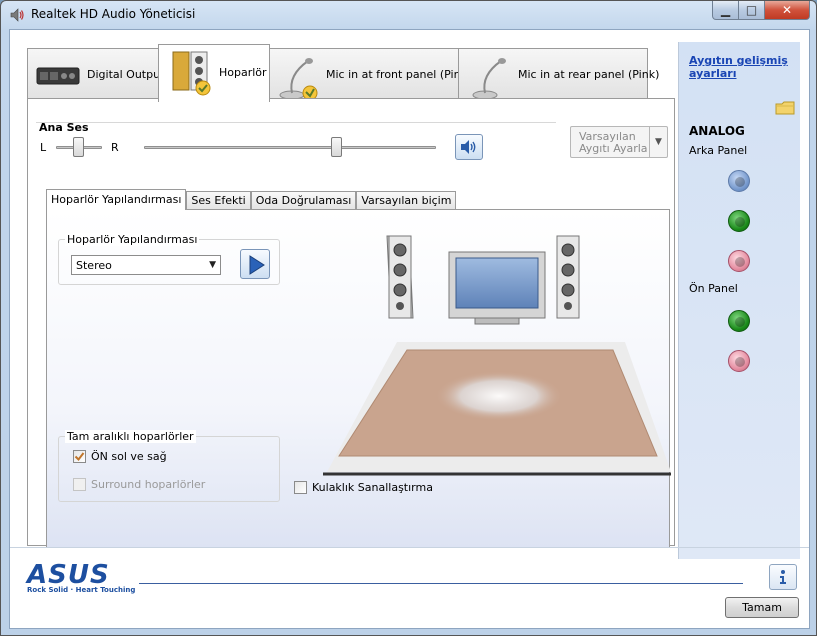 Image resolution: width=817 pixels, height=636 pixels. Describe the element at coordinates (79, 484) in the screenshot. I see `surround-checkbox` at that location.